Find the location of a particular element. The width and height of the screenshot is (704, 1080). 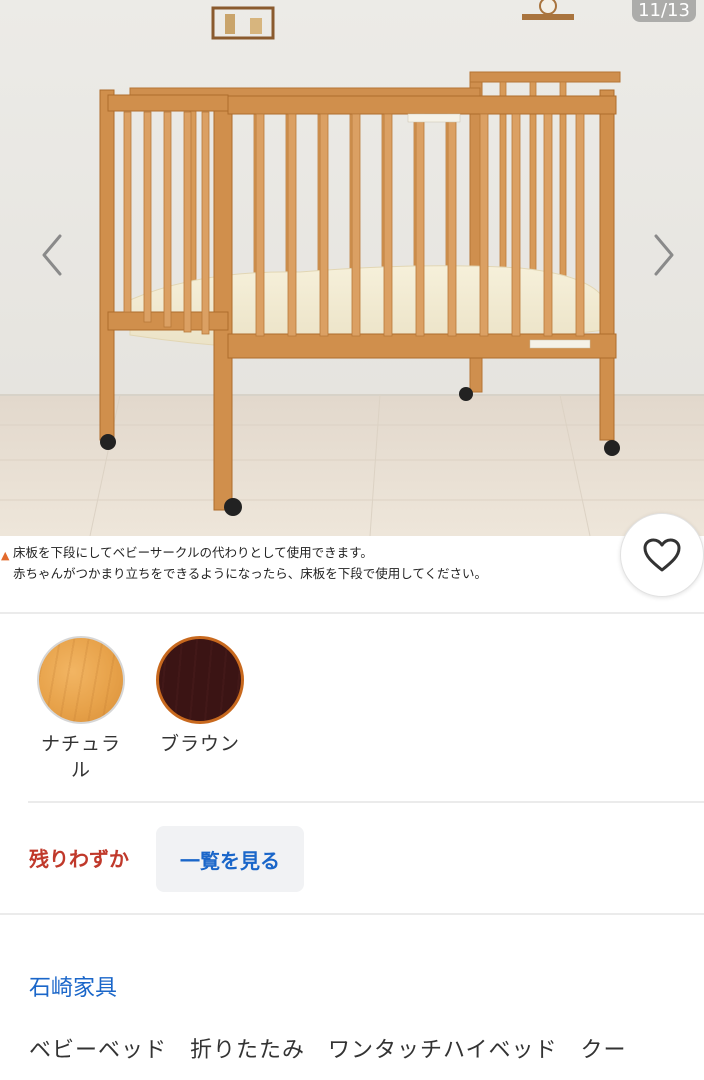

image-counter: 11/13 is located at coordinates (664, 11).